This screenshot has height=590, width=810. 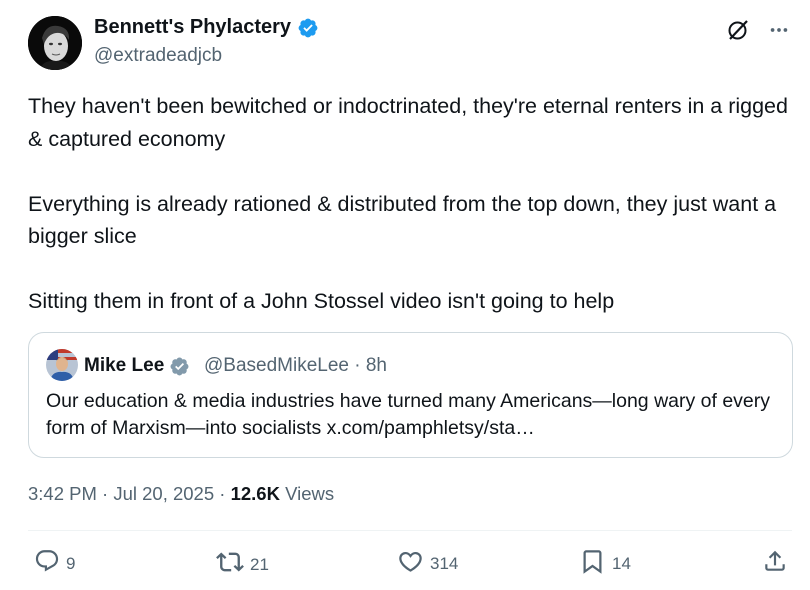 I want to click on like-button: 314, so click(x=427, y=564).